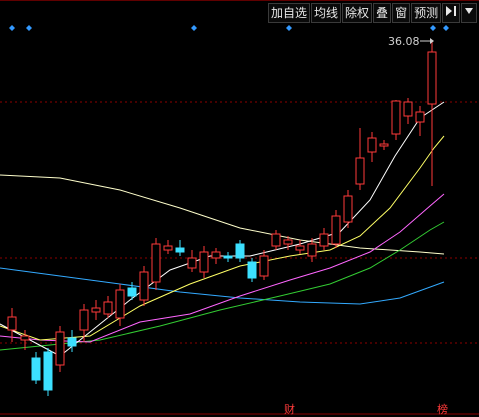 The image size is (479, 417). Describe the element at coordinates (382, 13) in the screenshot. I see `overlay-button: 叠` at that location.